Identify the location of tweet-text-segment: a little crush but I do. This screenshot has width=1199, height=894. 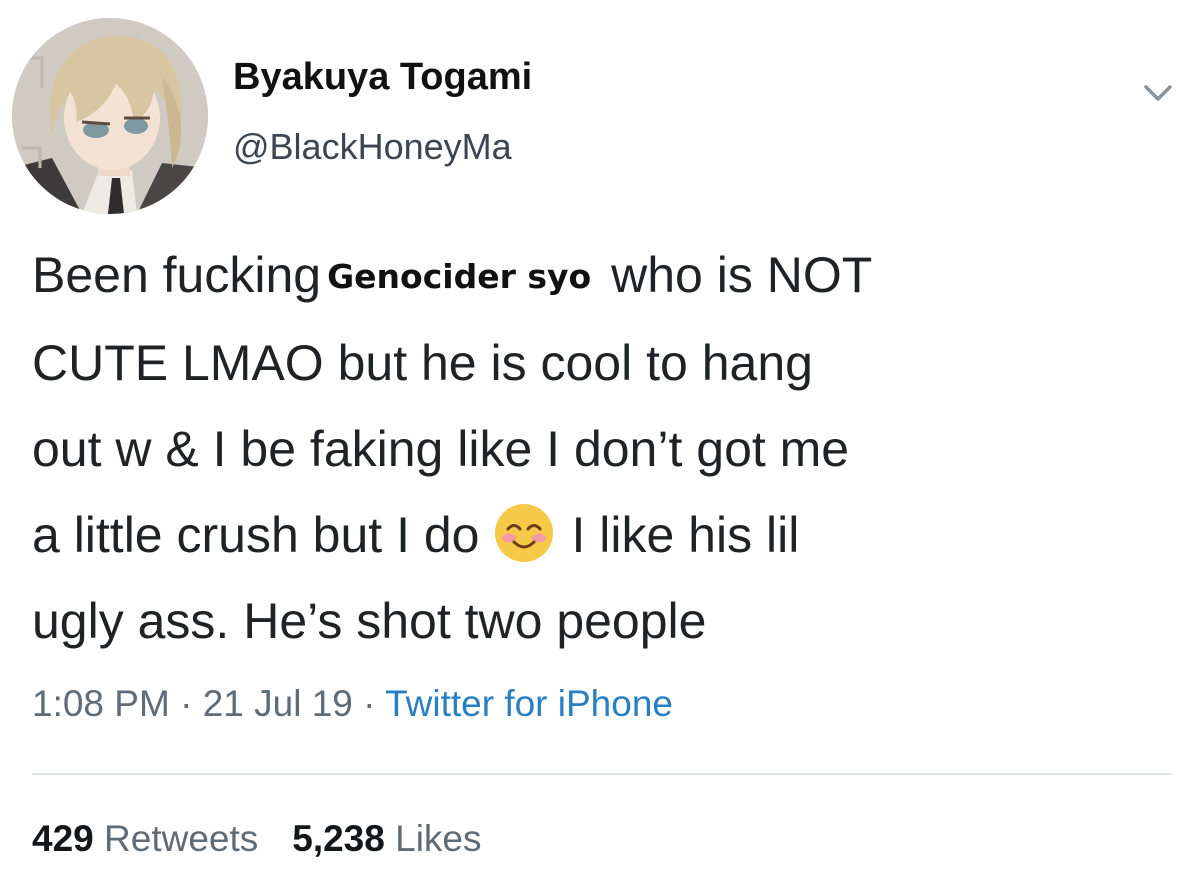
(256, 535).